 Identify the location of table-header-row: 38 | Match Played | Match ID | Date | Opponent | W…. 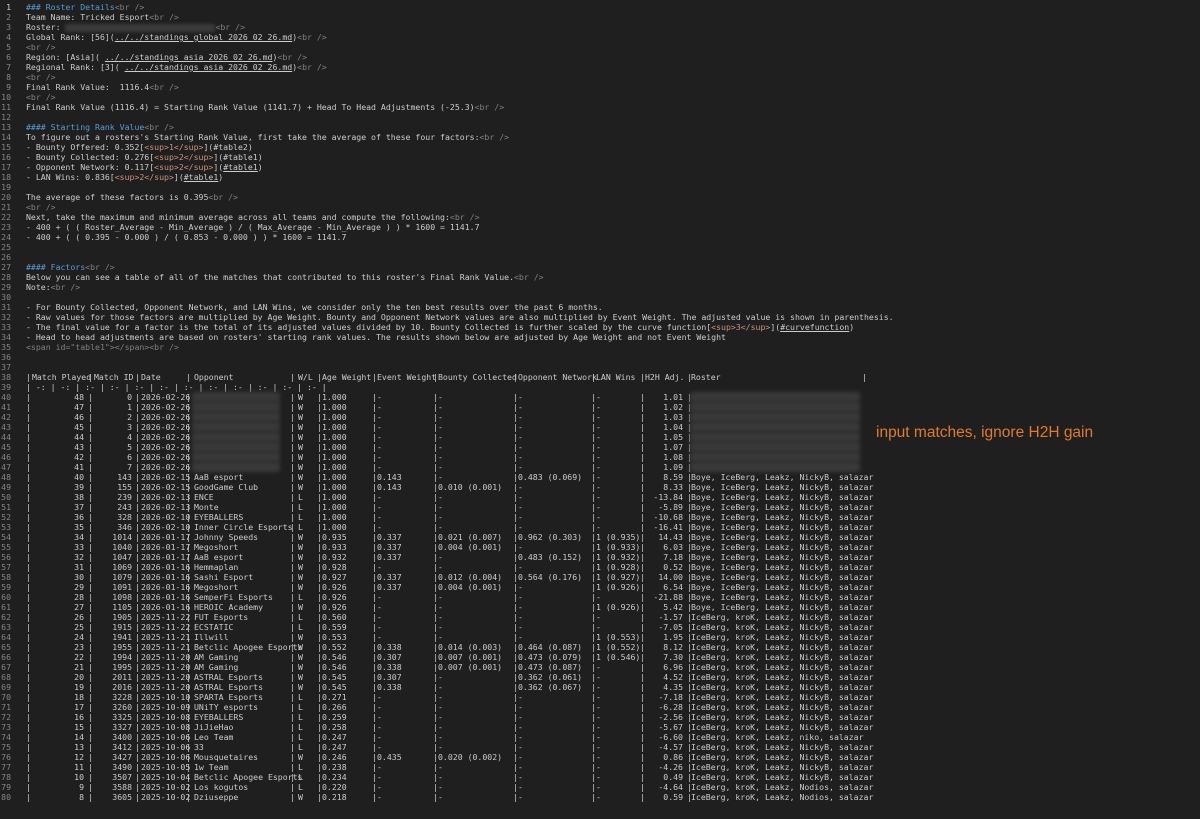
(600, 377).